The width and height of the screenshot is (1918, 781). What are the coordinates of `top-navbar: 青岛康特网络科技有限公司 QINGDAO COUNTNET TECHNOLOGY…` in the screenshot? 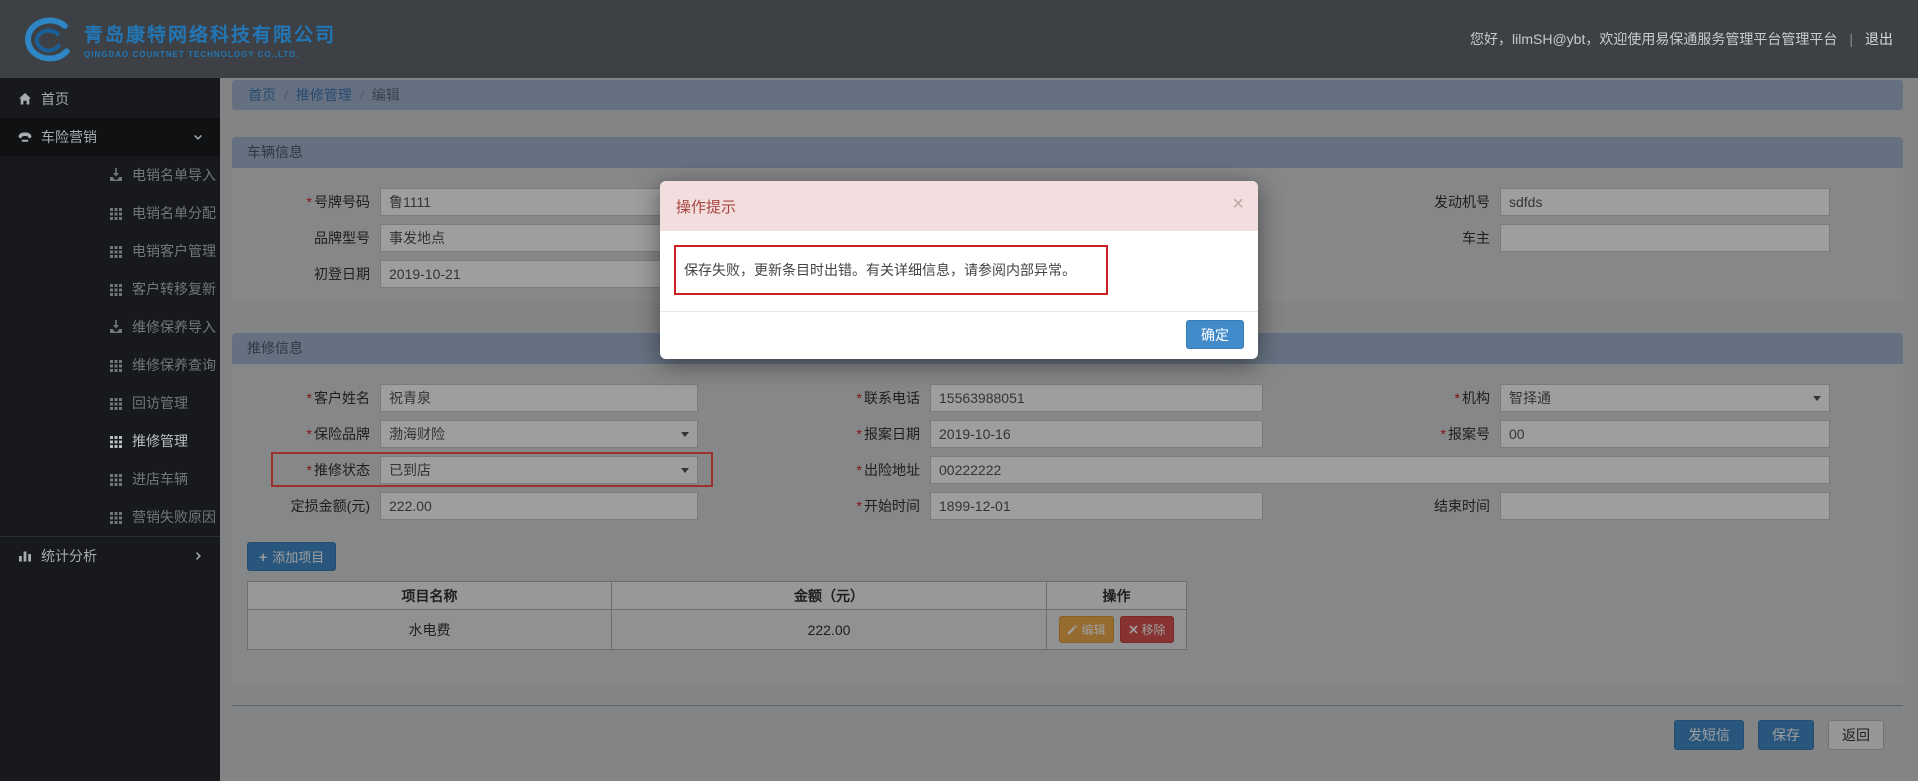 It's located at (959, 39).